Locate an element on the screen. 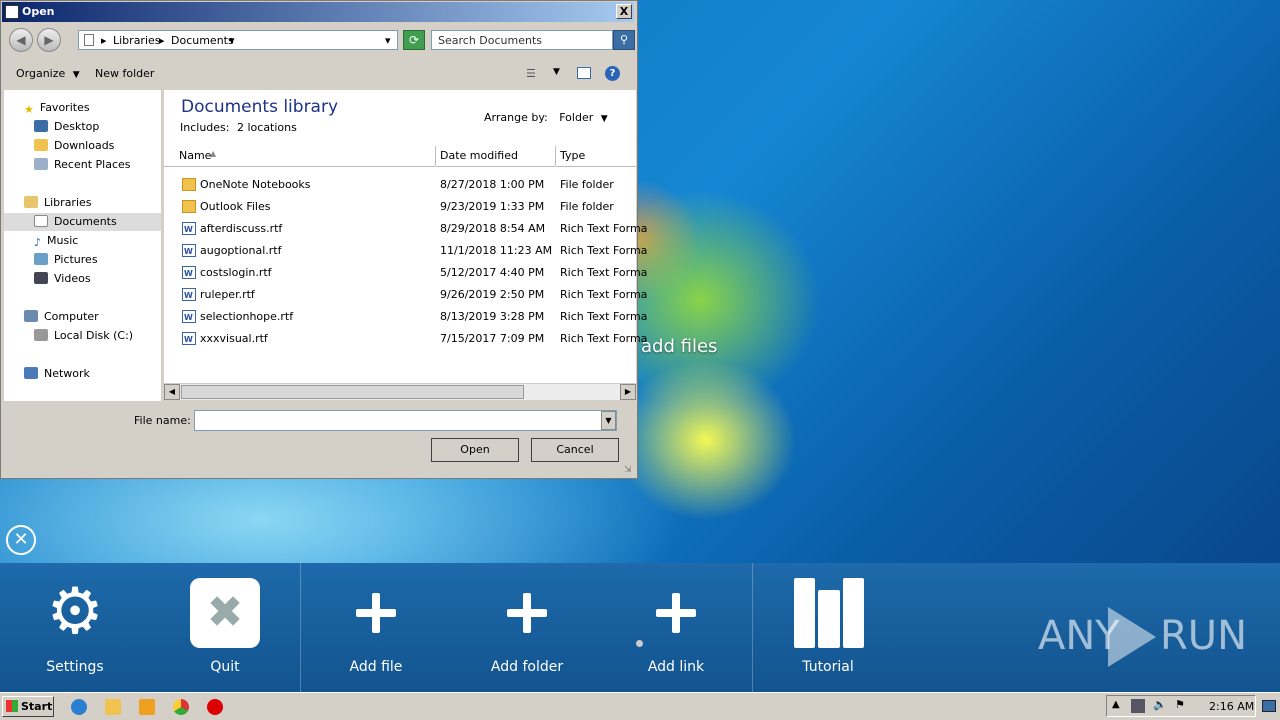 Image resolution: width=1280 pixels, height=720 pixels. ie-icon is located at coordinates (79, 707).